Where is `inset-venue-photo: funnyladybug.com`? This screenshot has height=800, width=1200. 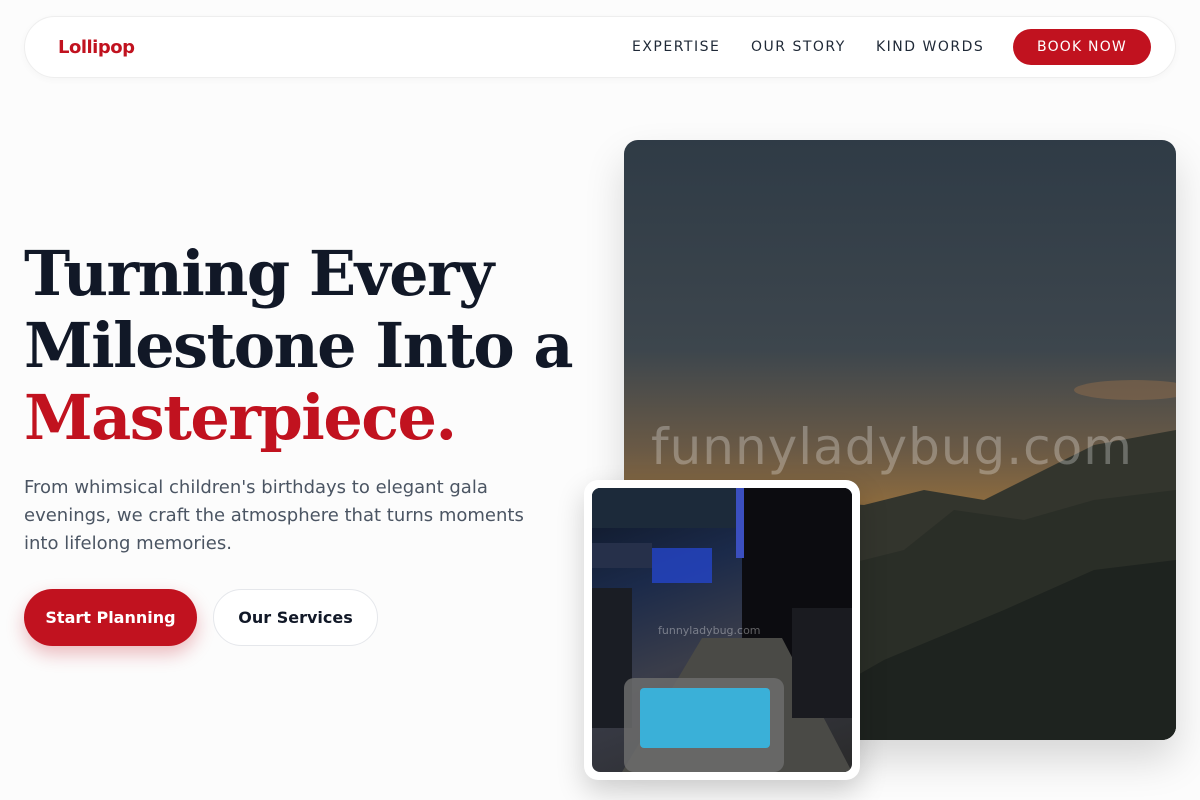
inset-venue-photo: funnyladybug.com is located at coordinates (722, 630).